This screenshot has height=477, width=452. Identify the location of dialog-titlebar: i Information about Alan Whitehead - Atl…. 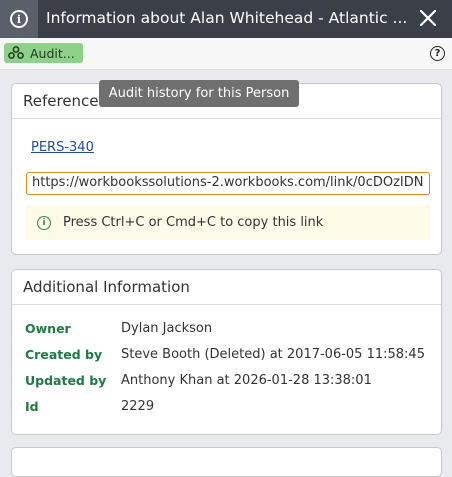
(226, 19).